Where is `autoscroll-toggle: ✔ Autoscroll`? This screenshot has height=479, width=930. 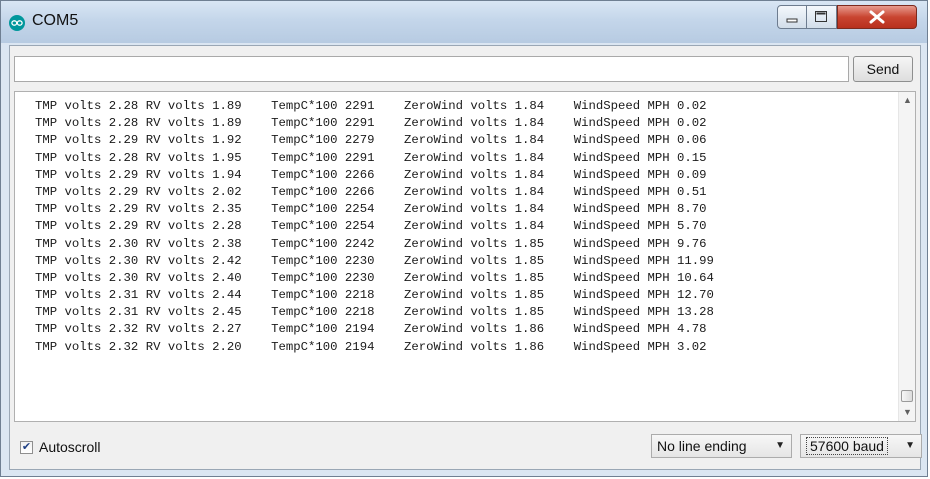
autoscroll-toggle: ✔ Autoscroll is located at coordinates (60, 447).